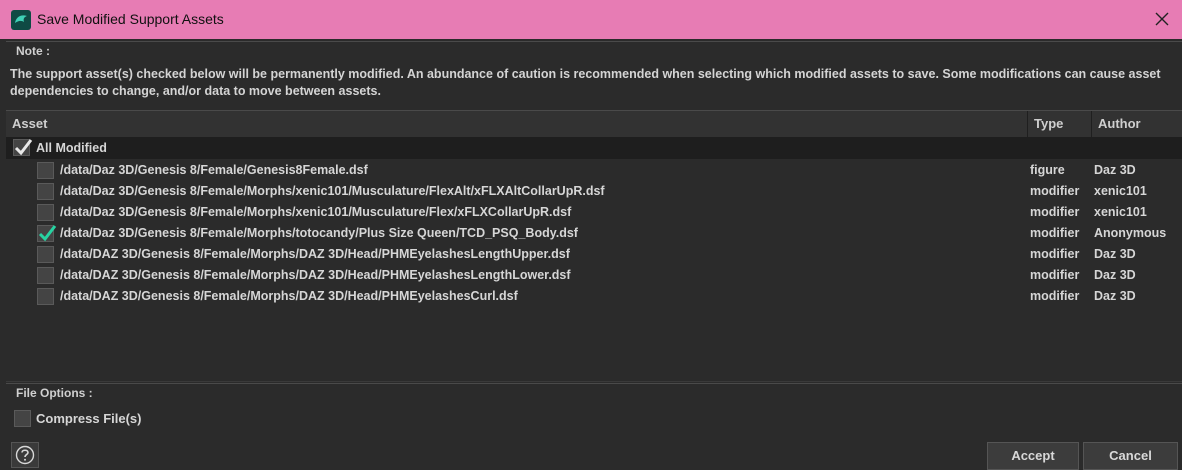  I want to click on window-title: Save Modified Support Assets, so click(130, 19).